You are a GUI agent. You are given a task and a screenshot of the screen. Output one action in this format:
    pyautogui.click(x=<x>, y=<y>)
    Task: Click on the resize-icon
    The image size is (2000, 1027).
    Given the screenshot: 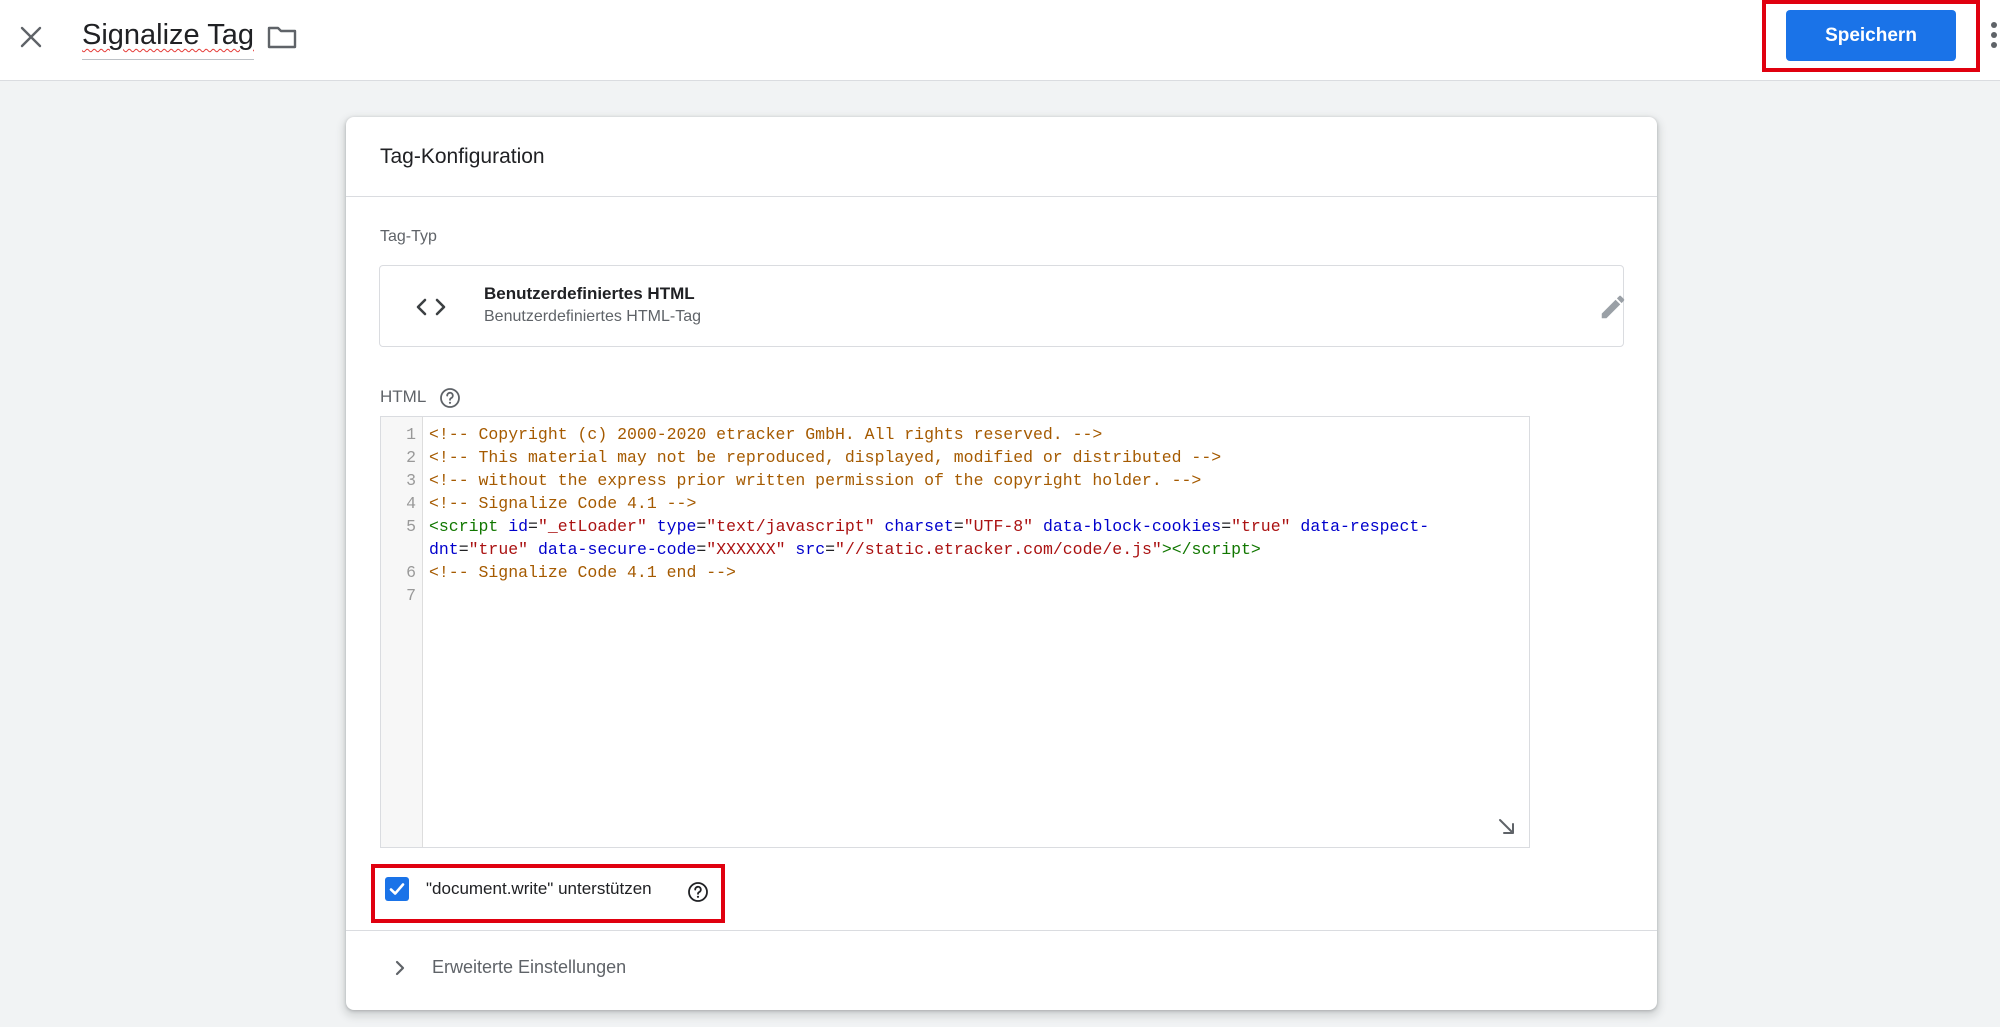 What is the action you would take?
    pyautogui.click(x=1507, y=827)
    